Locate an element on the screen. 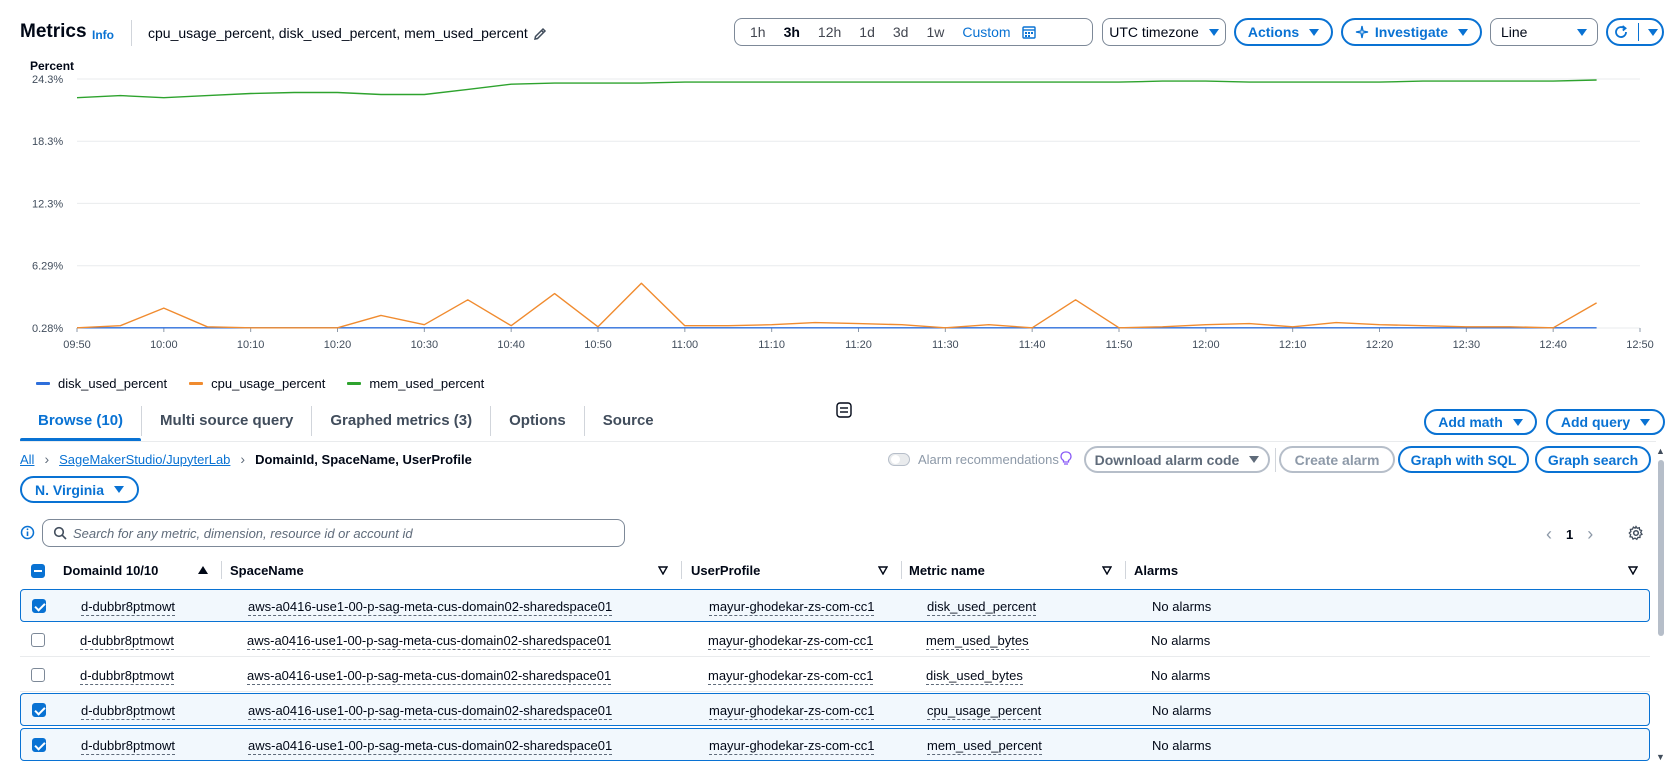 Image resolution: width=1678 pixels, height=774 pixels. edit-pencil-icon is located at coordinates (540, 34).